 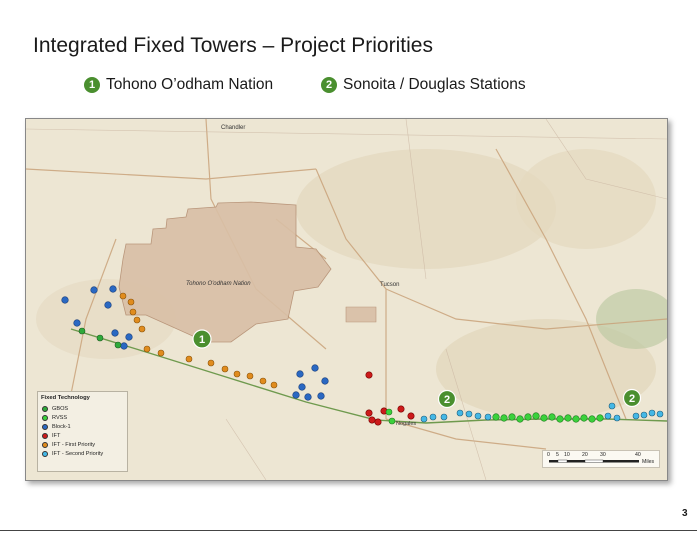 I want to click on ift-second-priority-marker-icon, so click(x=45, y=454).